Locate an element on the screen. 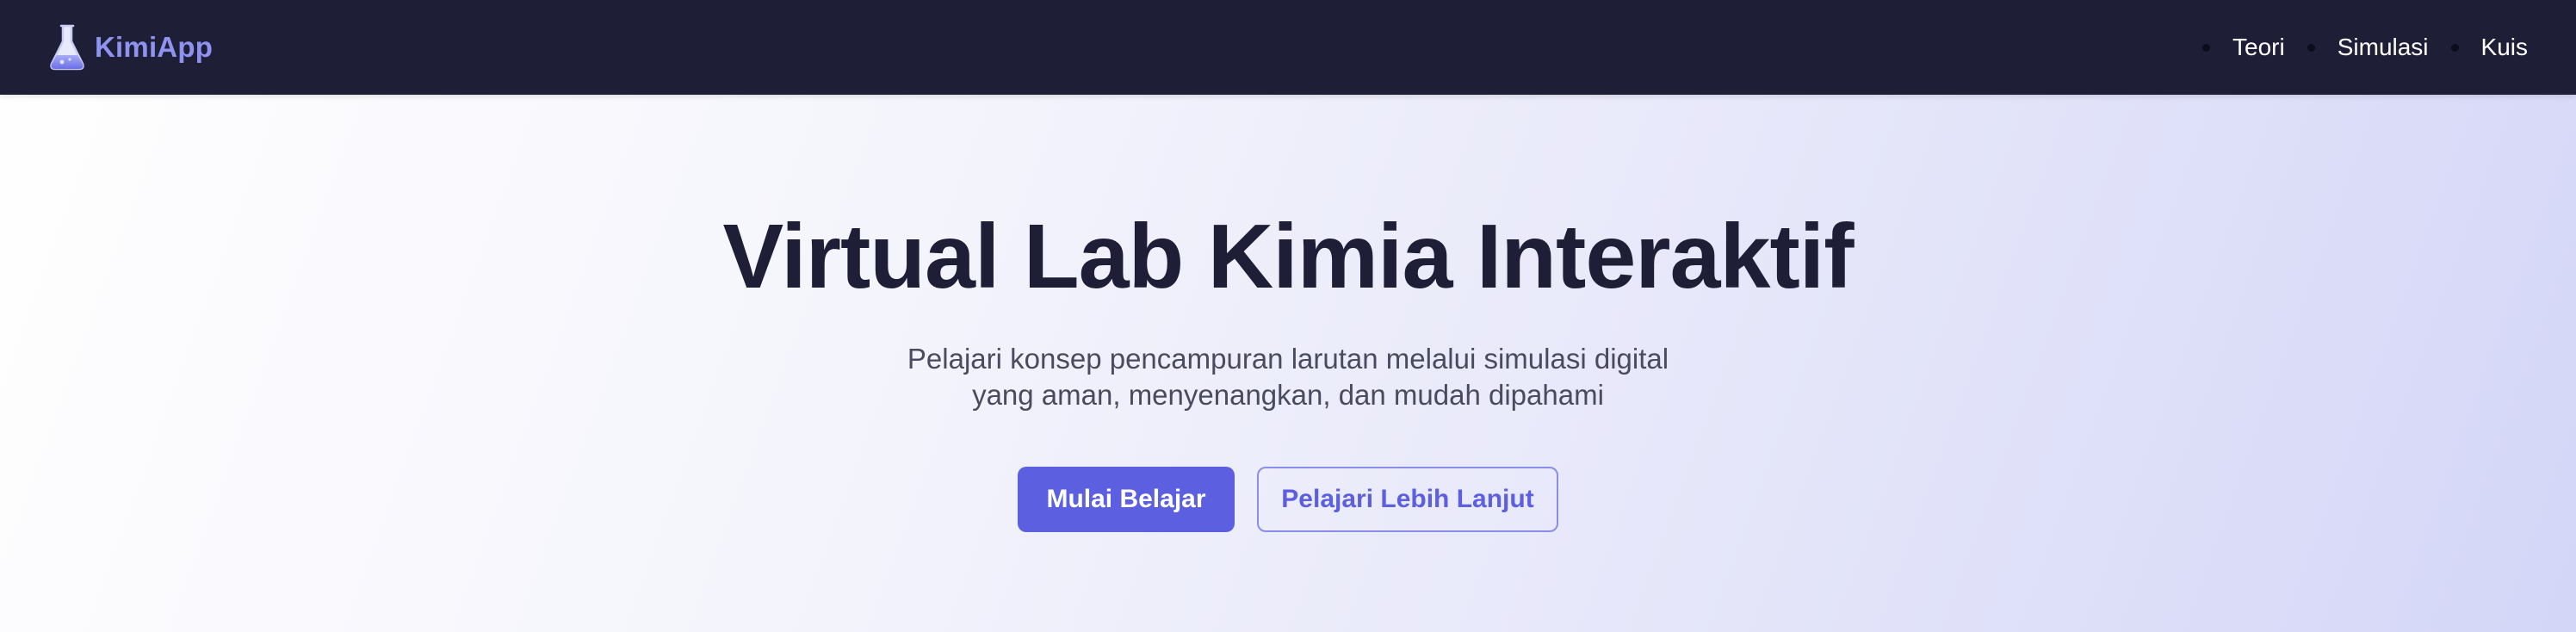 This screenshot has height=632, width=2576. brand-logo-link: KimiApp is located at coordinates (131, 47).